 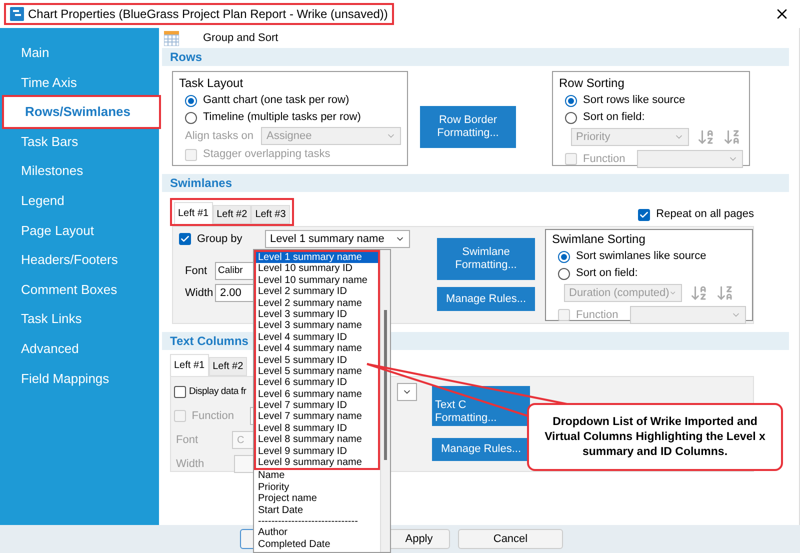 What do you see at coordinates (317, 326) in the screenshot?
I see `dropdown-option: Level 3 summary name` at bounding box center [317, 326].